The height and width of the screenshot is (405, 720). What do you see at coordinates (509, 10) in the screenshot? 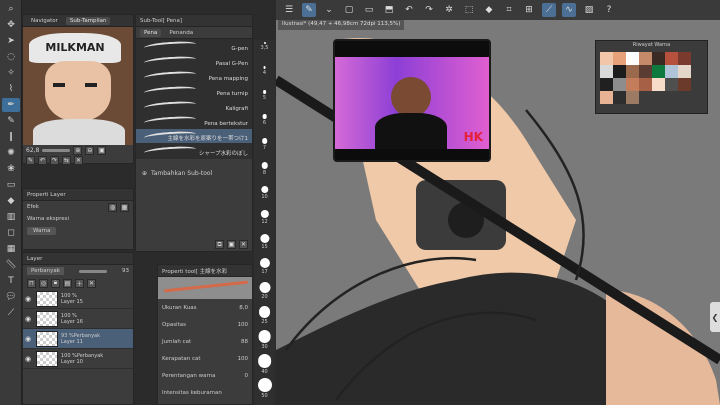
I see `crop-icon: ⌗` at bounding box center [509, 10].